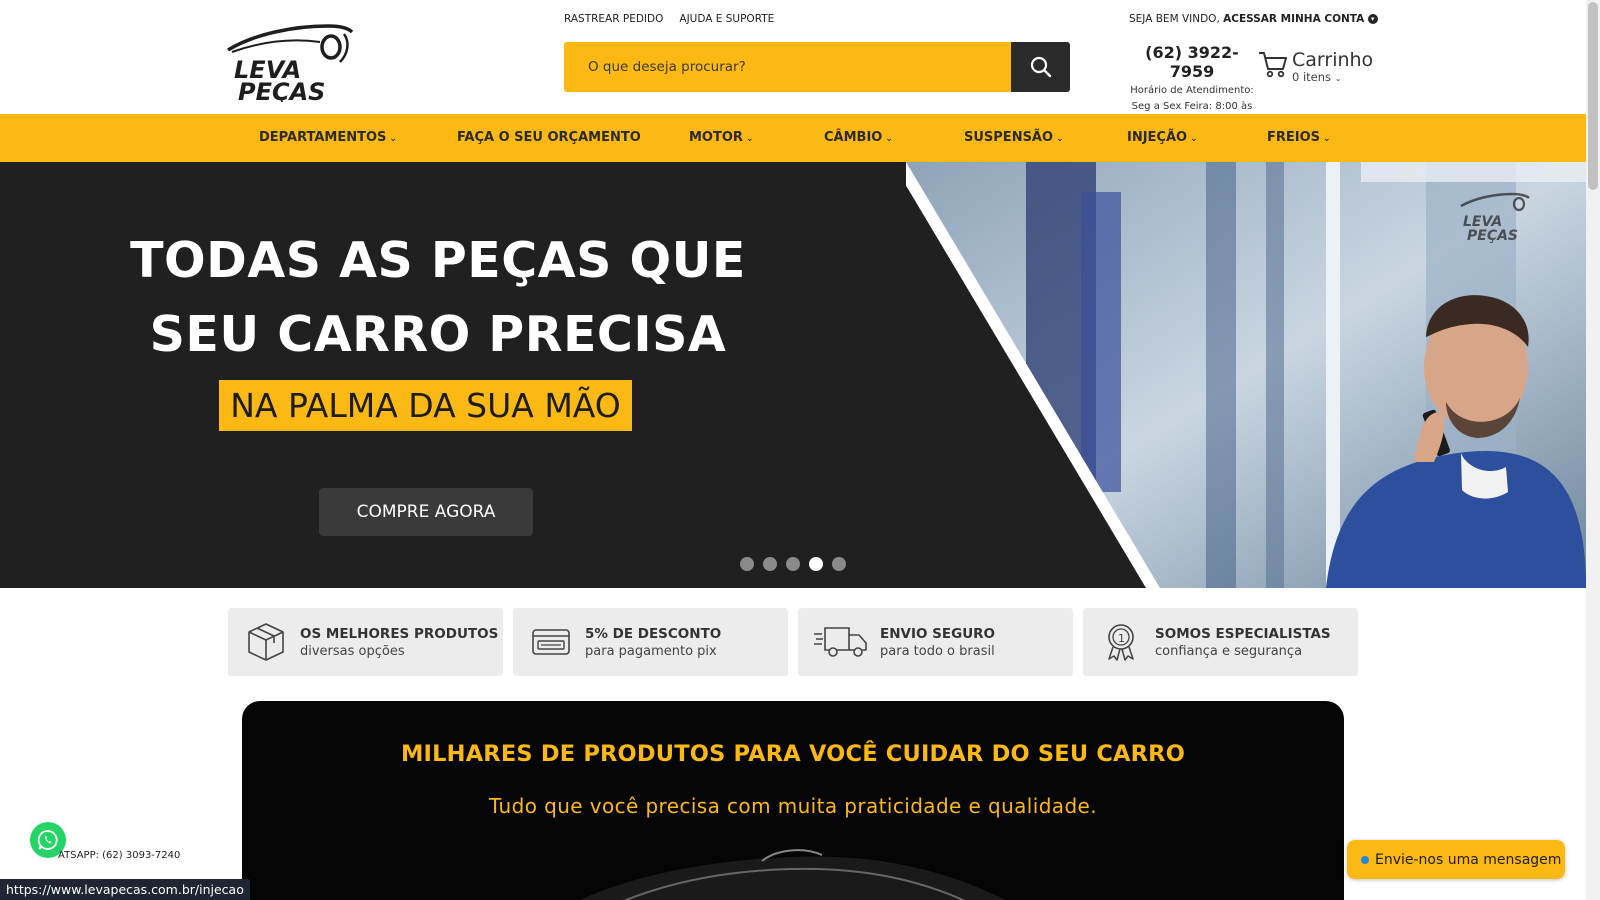 The height and width of the screenshot is (900, 1600). What do you see at coordinates (399, 633) in the screenshot?
I see `feature-title: OS MELHORES PRODUTOS` at bounding box center [399, 633].